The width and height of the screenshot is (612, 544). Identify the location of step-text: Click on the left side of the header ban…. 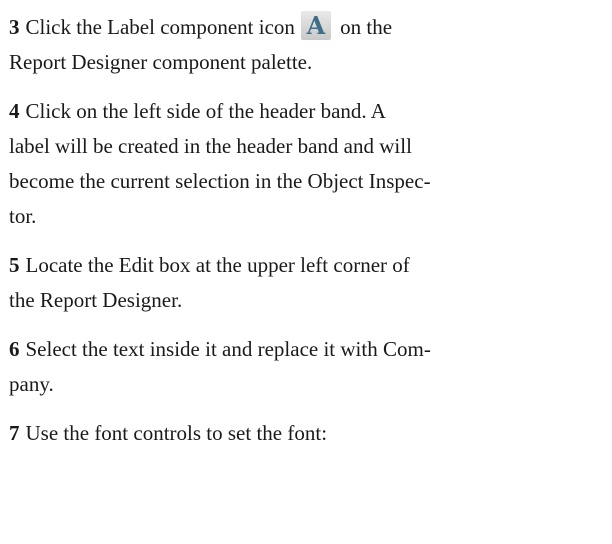
(205, 111).